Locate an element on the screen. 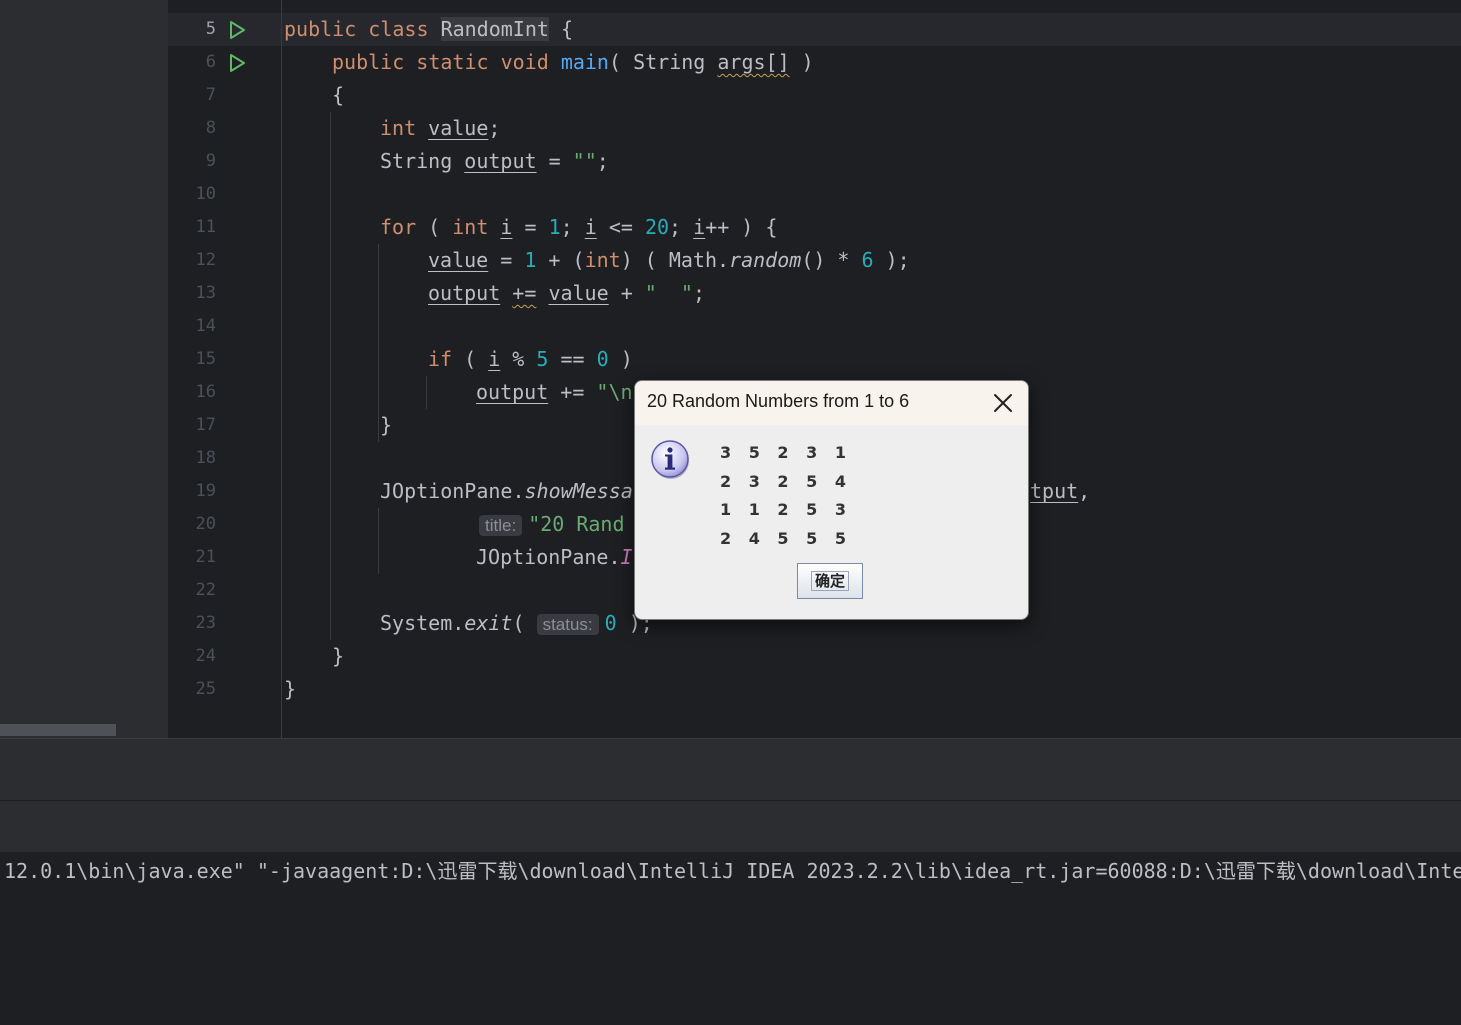  line-number: 13 is located at coordinates (205, 293).